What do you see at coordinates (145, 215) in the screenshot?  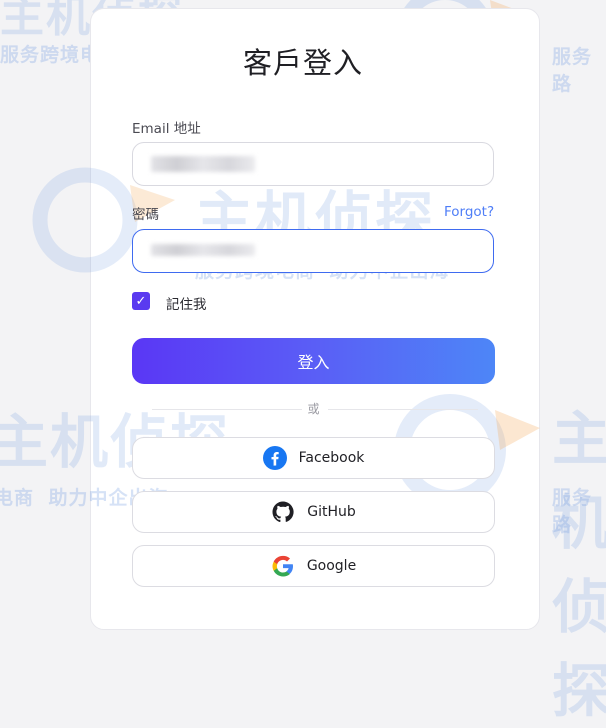 I see `password-label: 密碼` at bounding box center [145, 215].